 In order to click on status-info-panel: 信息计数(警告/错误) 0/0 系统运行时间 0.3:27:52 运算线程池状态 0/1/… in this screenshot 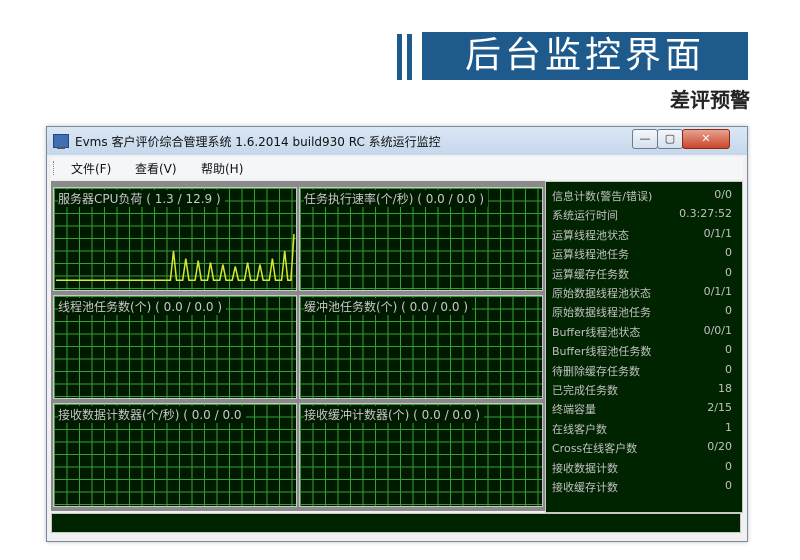, I will do `click(644, 347)`.